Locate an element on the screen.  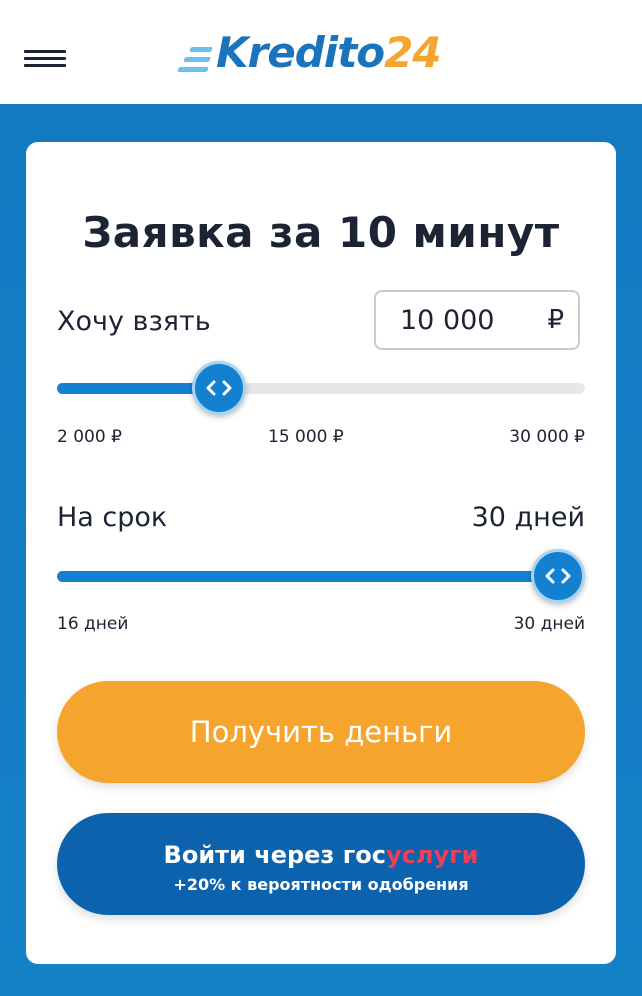
gosuslugi-brand-gos: гос is located at coordinates (364, 855).